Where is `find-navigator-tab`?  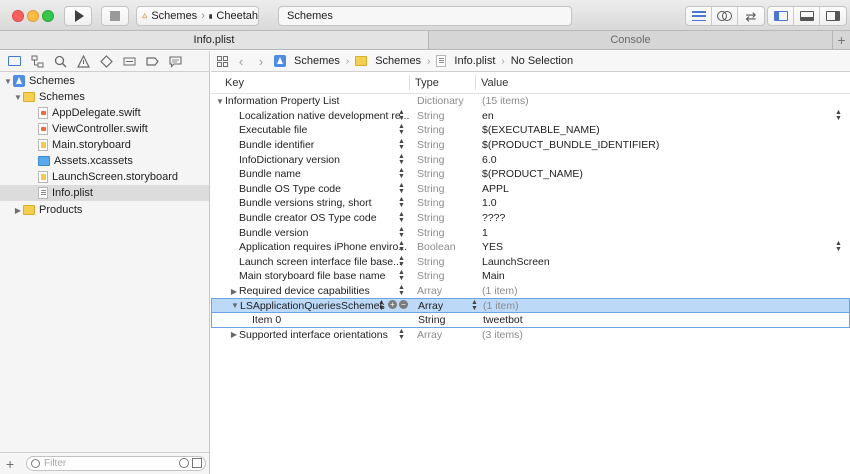 find-navigator-tab is located at coordinates (60, 61).